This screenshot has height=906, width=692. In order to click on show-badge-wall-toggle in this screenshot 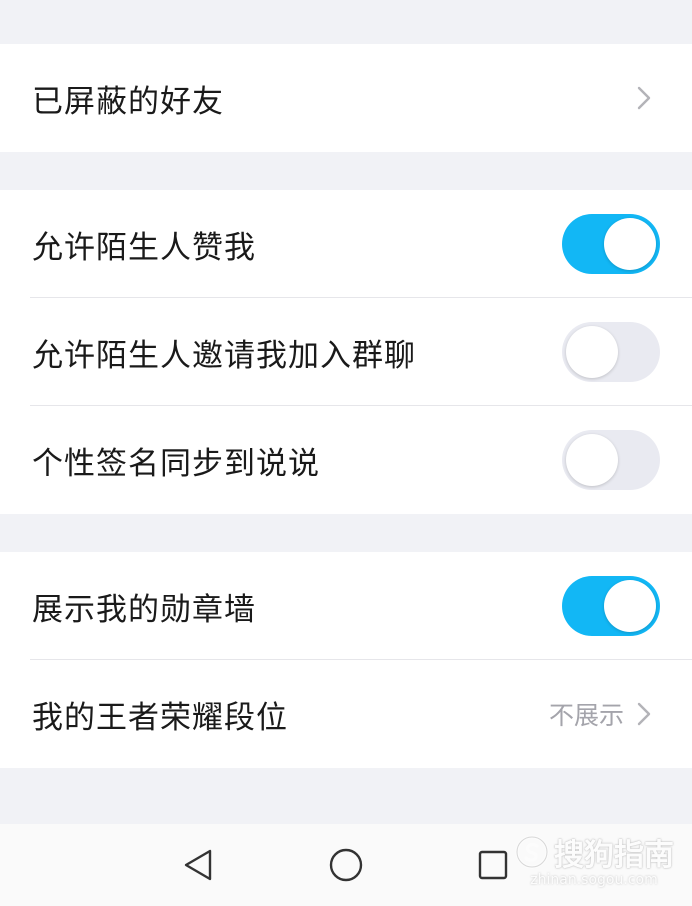, I will do `click(611, 606)`.